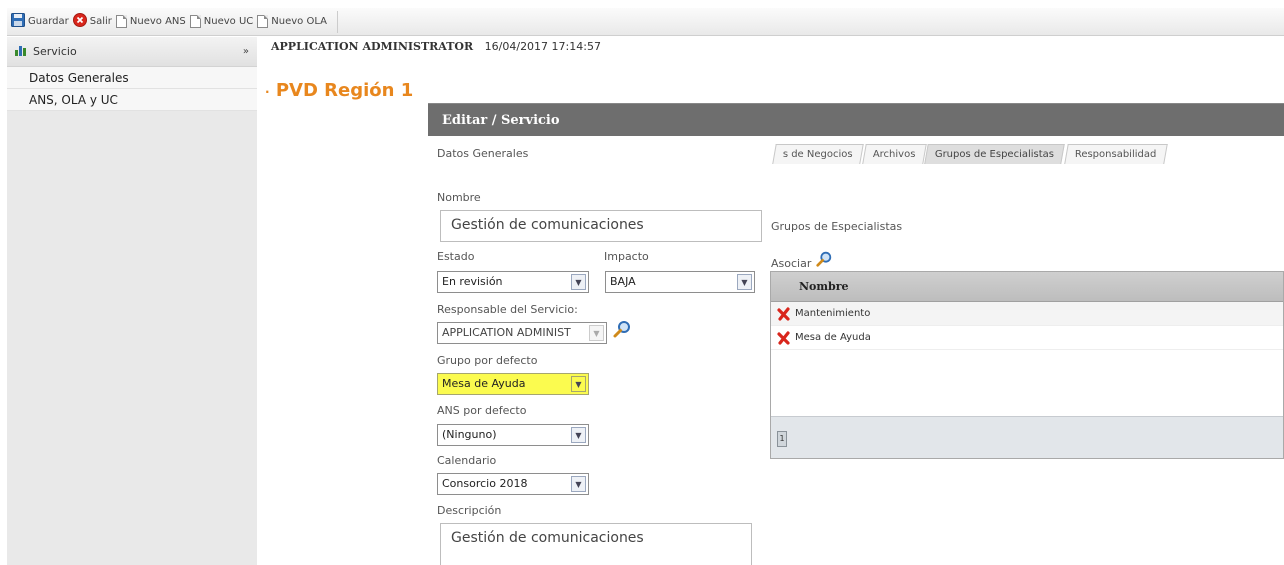 The width and height of the screenshot is (1284, 565). What do you see at coordinates (157, 21) in the screenshot?
I see `new-ans-label: Nuevo ANS` at bounding box center [157, 21].